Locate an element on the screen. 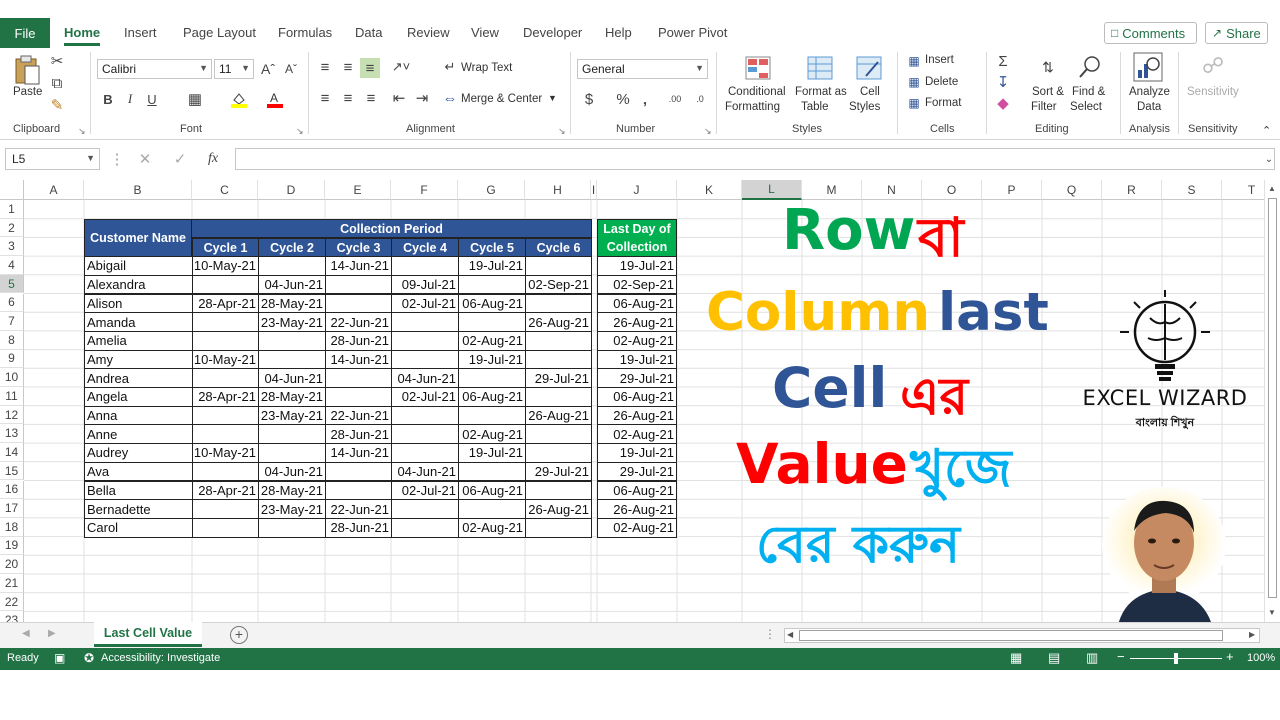  borders-icon: ▦ is located at coordinates (195, 99).